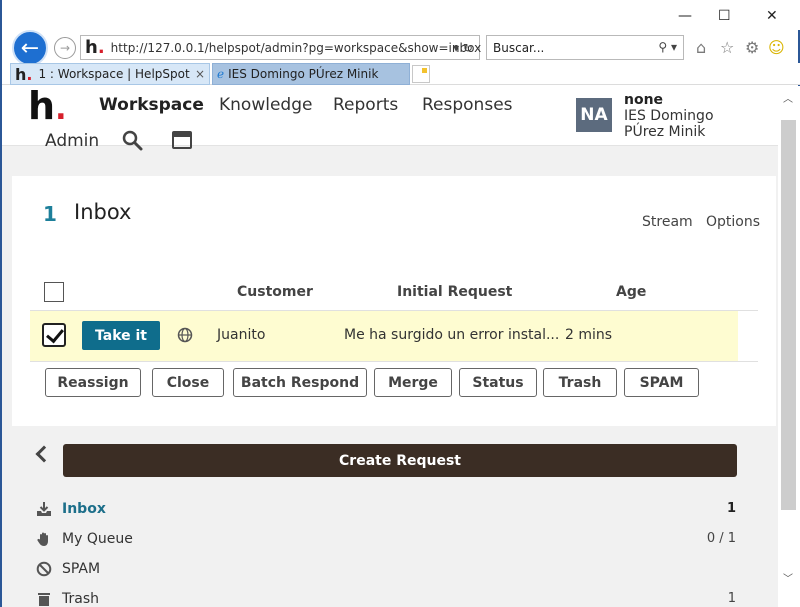 Image resolution: width=800 pixels, height=607 pixels. What do you see at coordinates (721, 538) in the screenshot?
I see `queue-count: 0 / 1` at bounding box center [721, 538].